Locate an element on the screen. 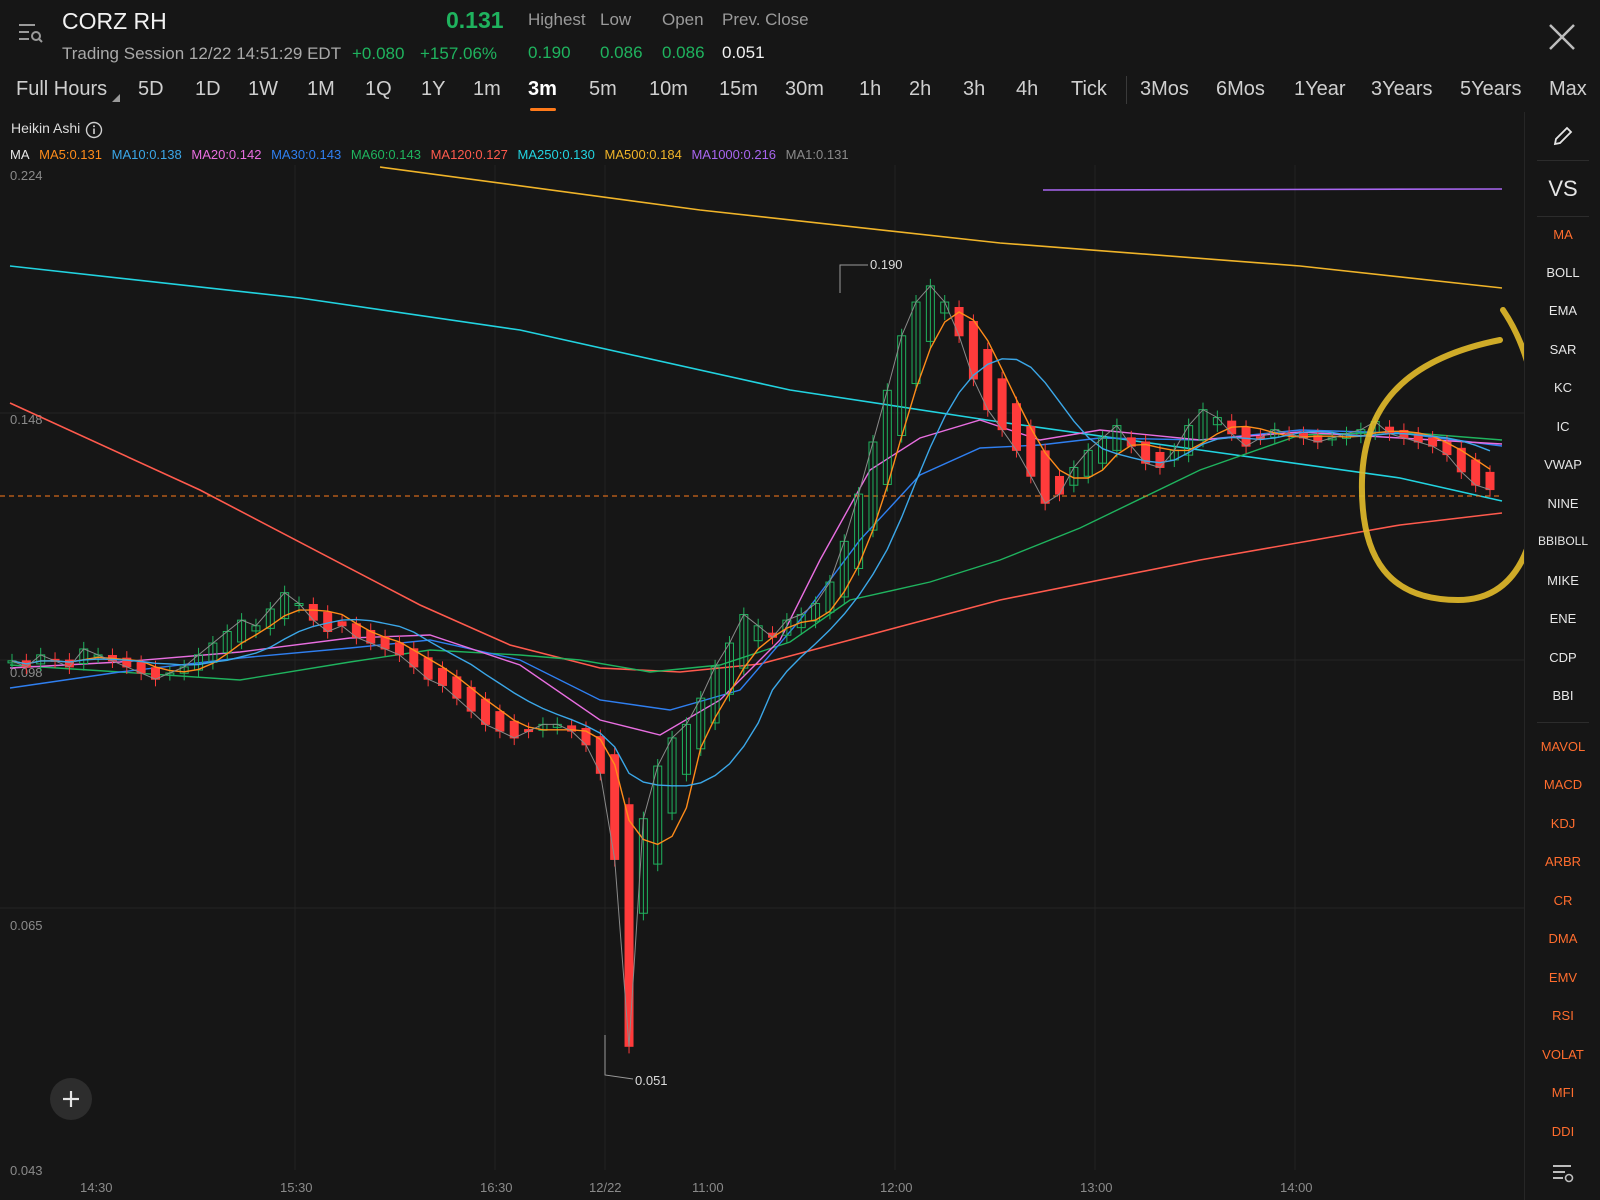 The width and height of the screenshot is (1600, 1200). stat-value-open: 0.086 is located at coordinates (683, 52).